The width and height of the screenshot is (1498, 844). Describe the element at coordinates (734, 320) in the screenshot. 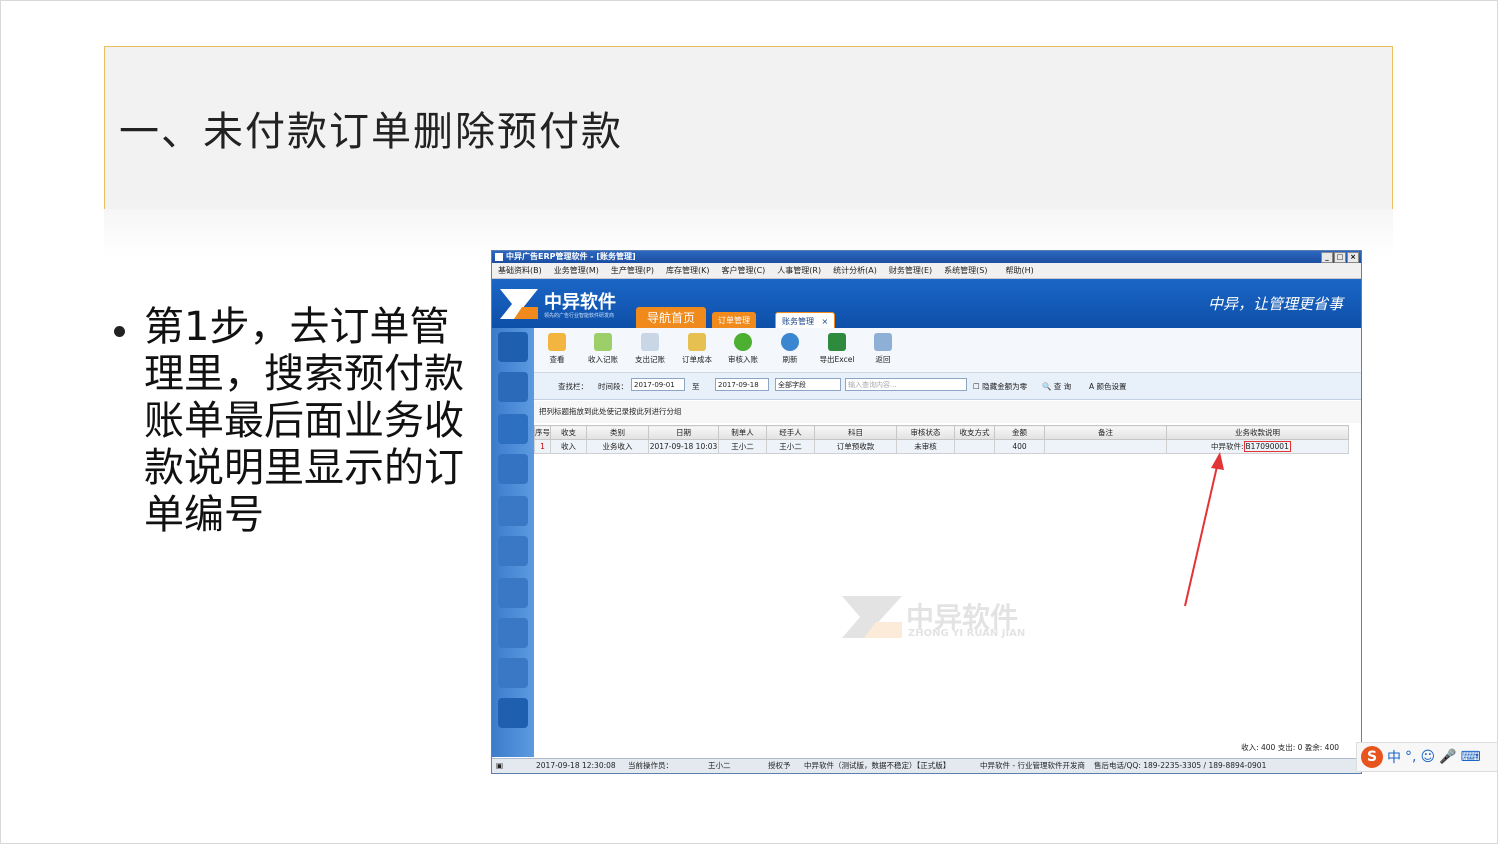

I see `tab-order-management: 订单管理` at that location.